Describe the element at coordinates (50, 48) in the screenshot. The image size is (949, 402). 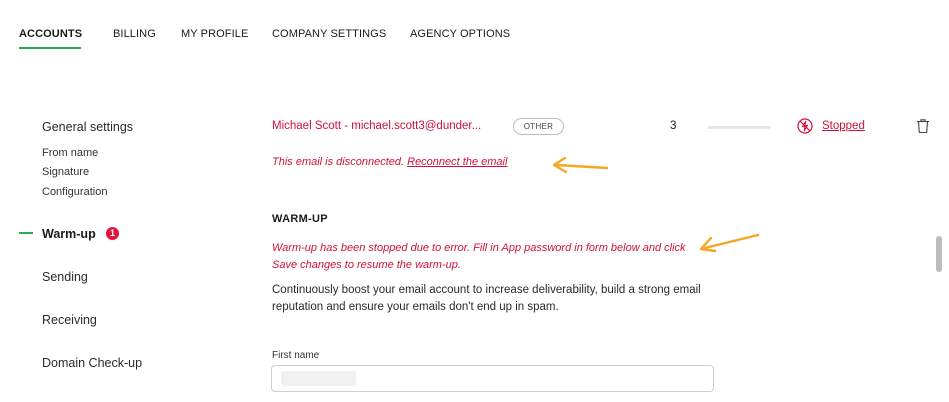
I see `active-tab-indicator` at that location.